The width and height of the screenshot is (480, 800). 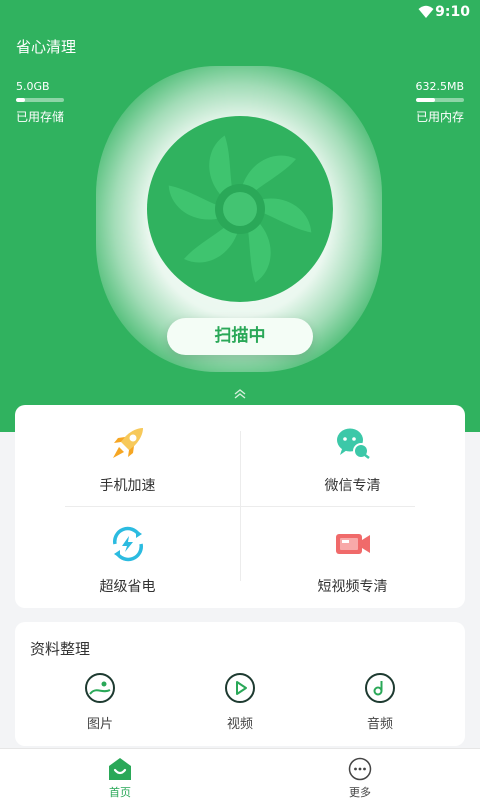 I want to click on storage-value: 5.0GB, so click(x=33, y=86).